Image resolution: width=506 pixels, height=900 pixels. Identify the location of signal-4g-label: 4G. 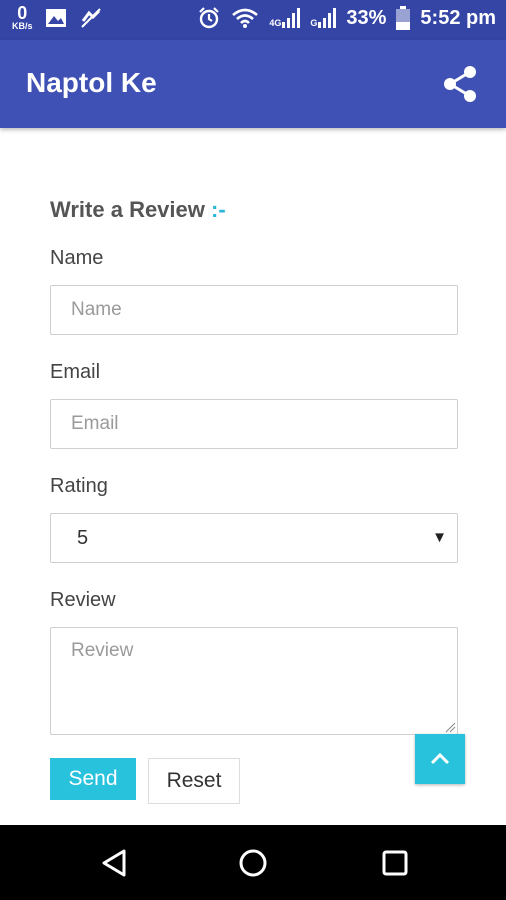
(275, 23).